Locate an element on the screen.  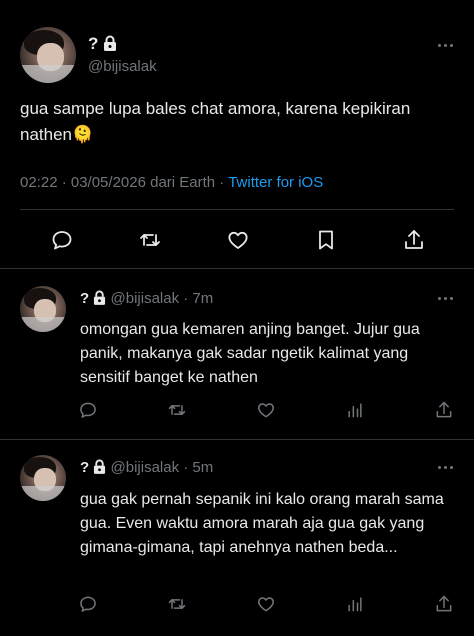
reply-header: ? @bijisalak · 5m is located at coordinates (146, 468).